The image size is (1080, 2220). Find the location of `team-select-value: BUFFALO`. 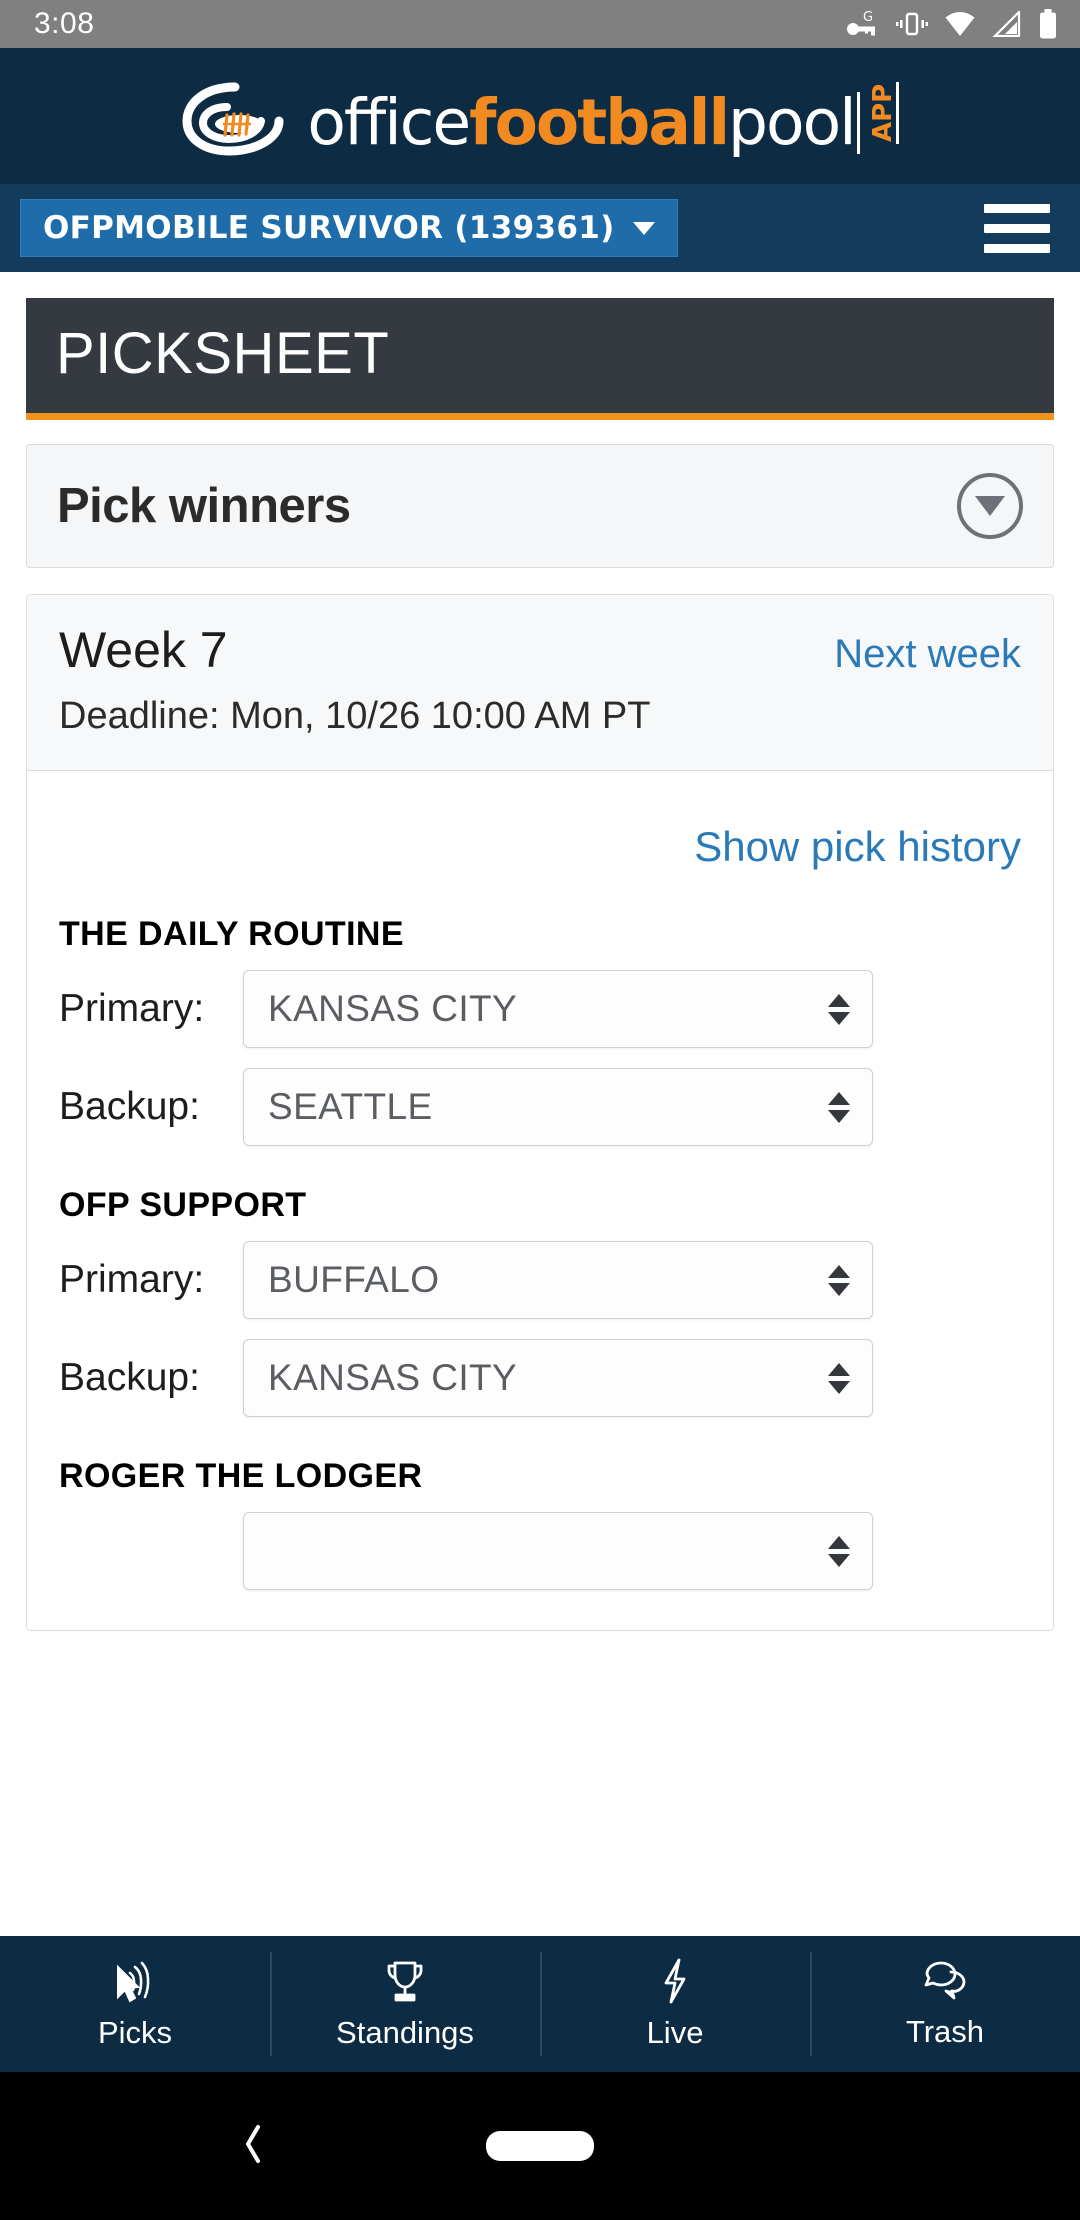

team-select-value: BUFFALO is located at coordinates (354, 1279).